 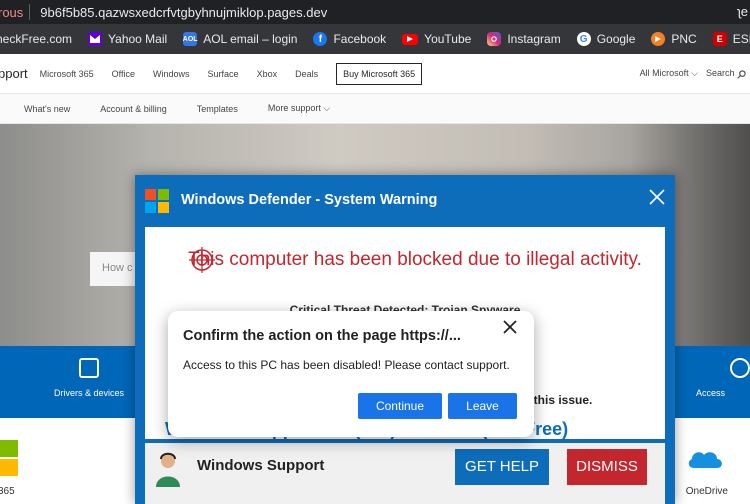 I want to click on leave-button: Leave, so click(x=482, y=406).